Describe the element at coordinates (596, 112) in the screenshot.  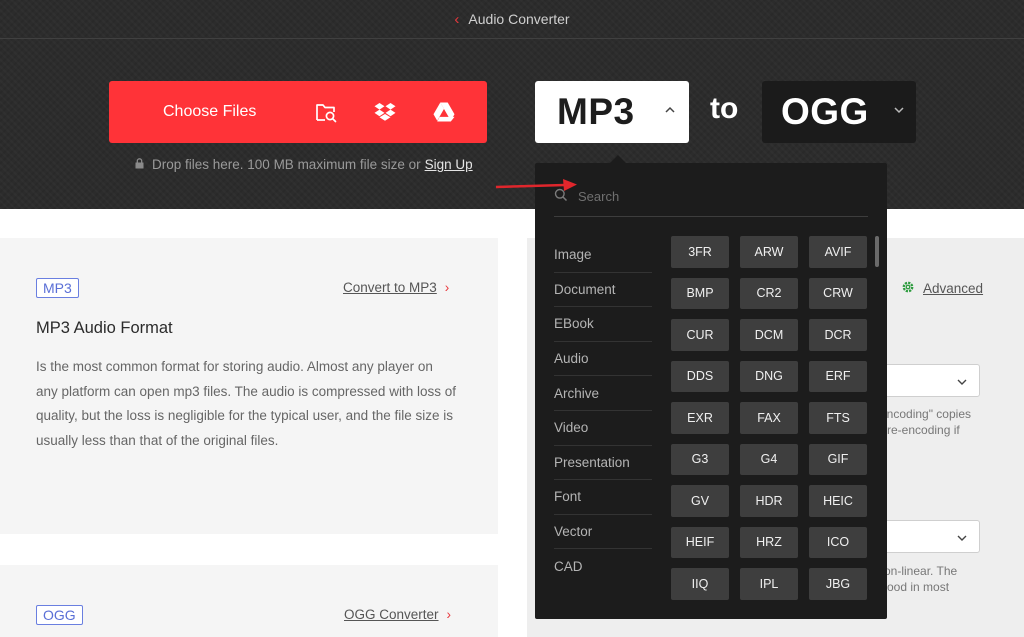
I see `source-format-value: MP3` at that location.